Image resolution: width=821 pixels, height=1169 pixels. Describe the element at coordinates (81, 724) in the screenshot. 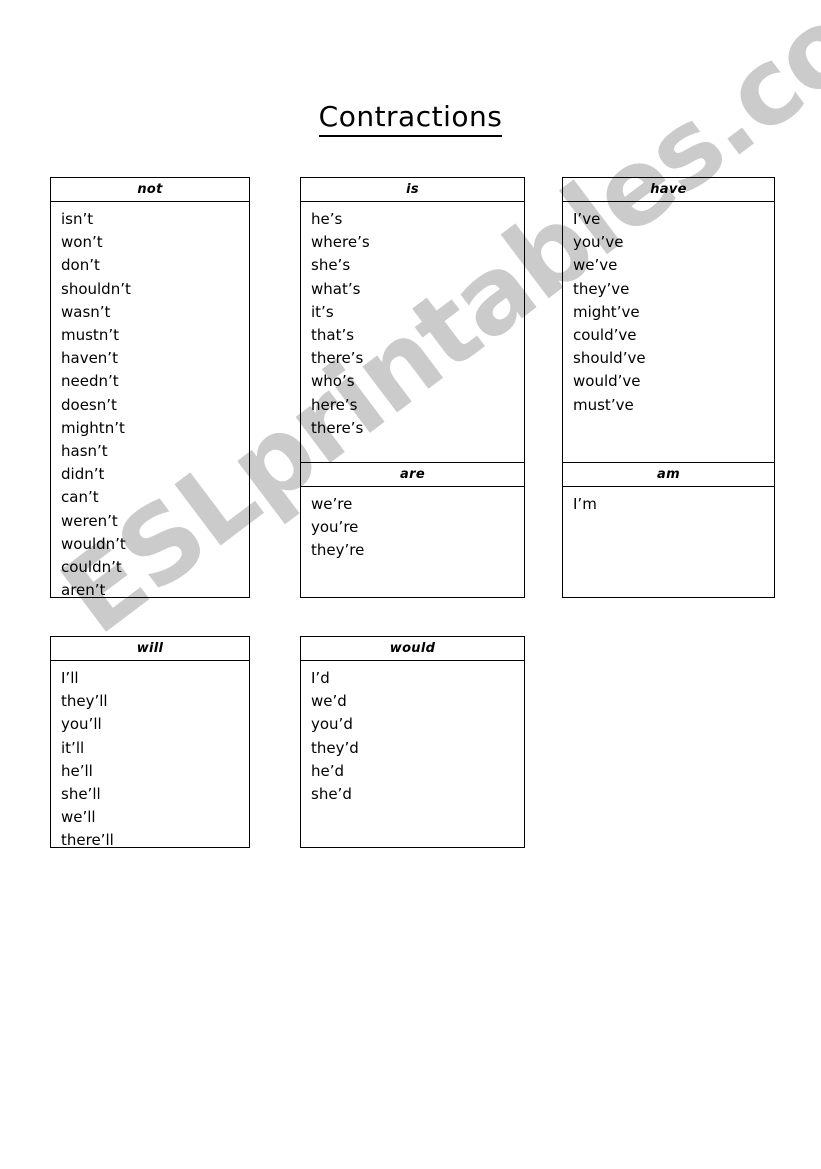

I see `contraction-item: you’ll` at that location.